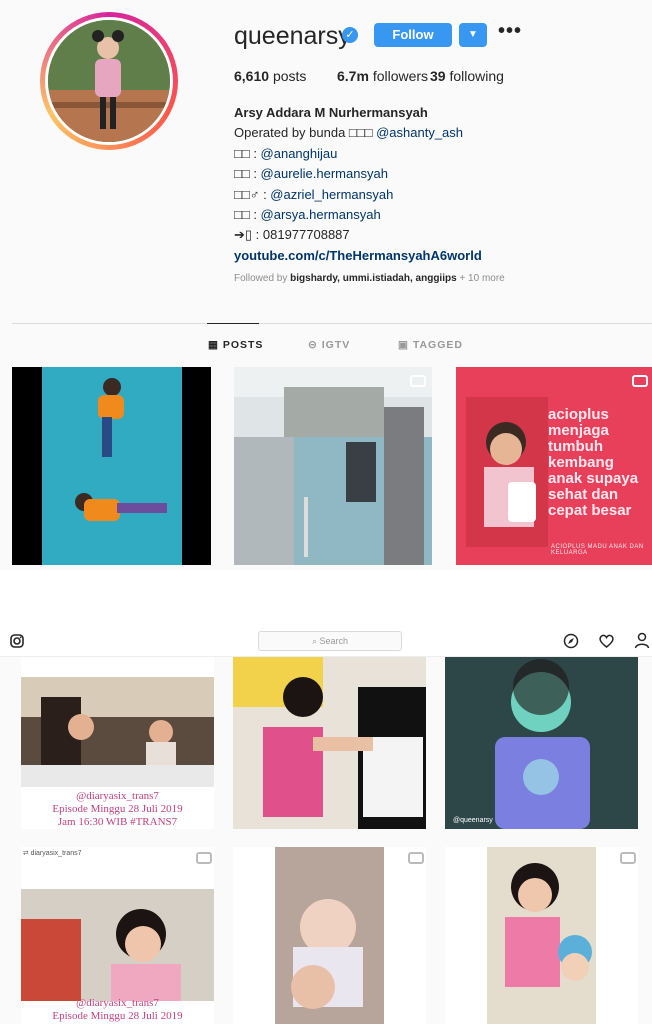 This screenshot has height=1024, width=652. What do you see at coordinates (252, 76) in the screenshot?
I see `posts-count: 6,610` at bounding box center [252, 76].